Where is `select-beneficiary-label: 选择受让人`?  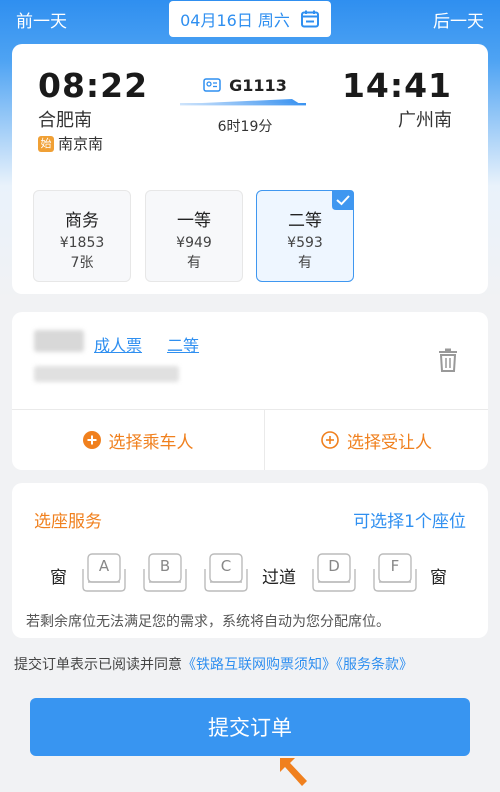 select-beneficiary-label: 选择受让人 is located at coordinates (389, 442).